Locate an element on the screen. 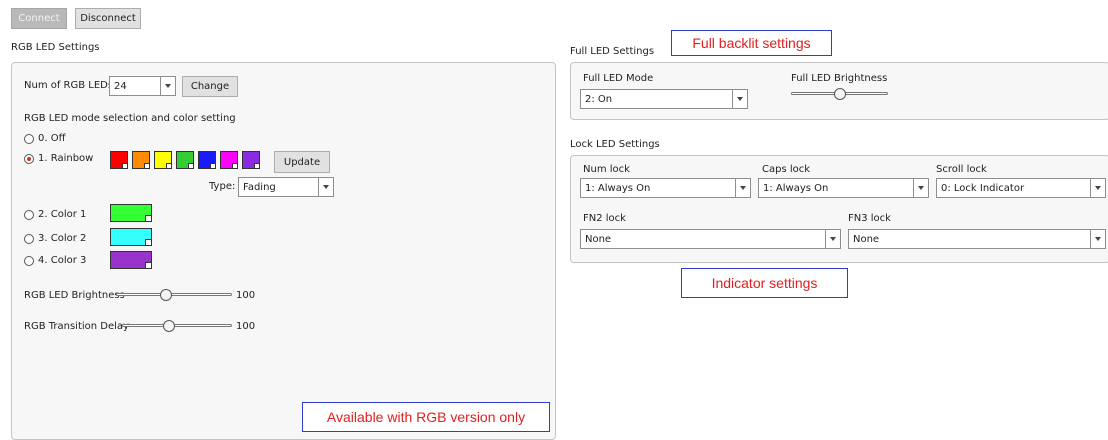  rgb-brightness-slider is located at coordinates (174, 295).